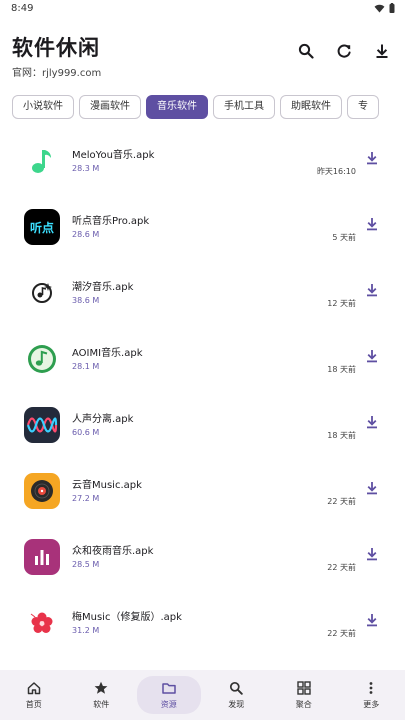 This screenshot has height=720, width=405. Describe the element at coordinates (371, 704) in the screenshot. I see `nav-label: 更多` at that location.